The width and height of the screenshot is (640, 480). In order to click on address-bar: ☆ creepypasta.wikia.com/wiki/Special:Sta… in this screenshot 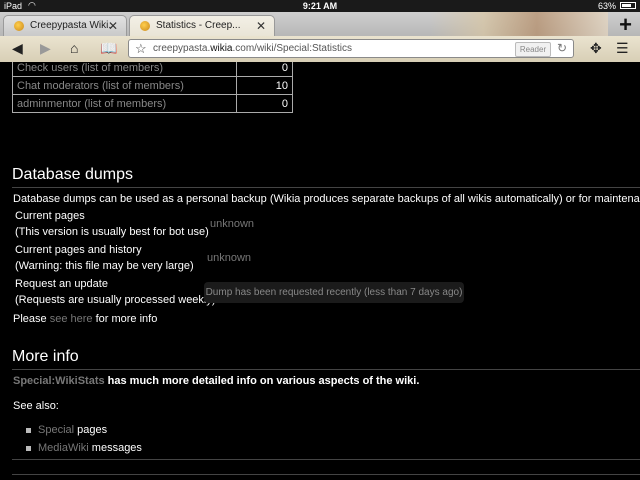, I will do `click(351, 48)`.